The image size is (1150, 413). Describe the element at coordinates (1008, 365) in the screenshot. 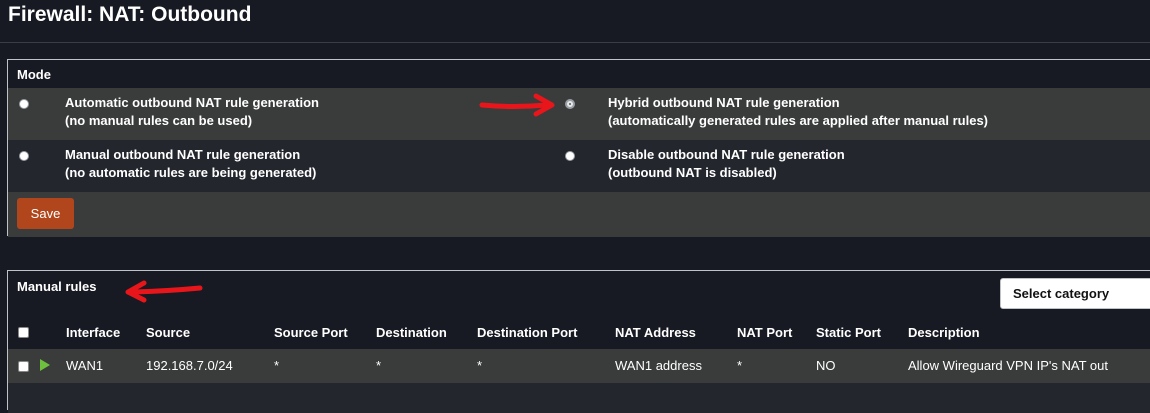

I see `cell-description: Allow Wireguard VPN IP's NAT out` at that location.